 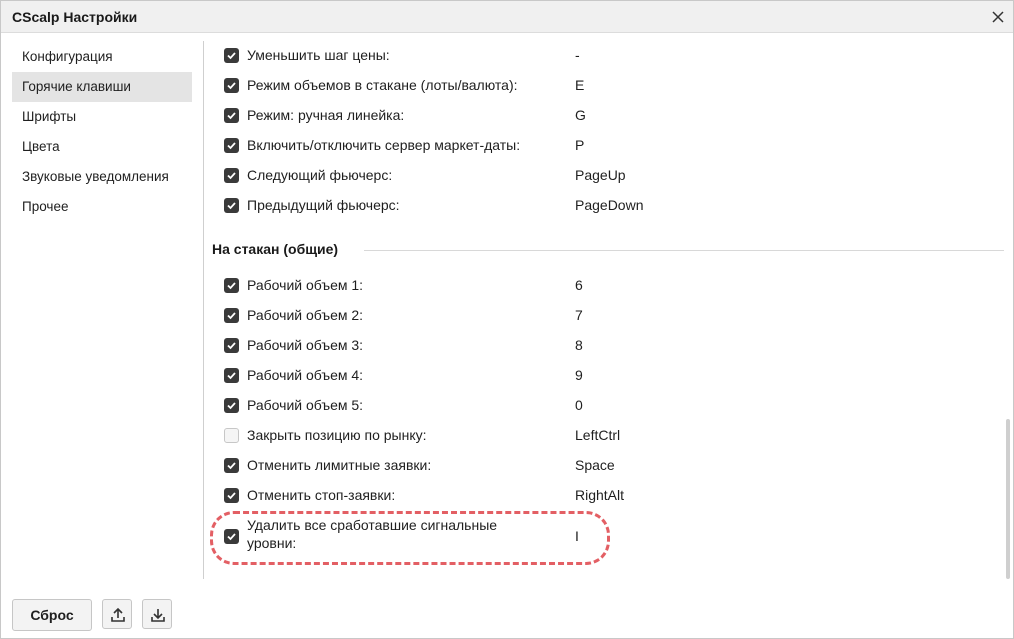 What do you see at coordinates (635, 85) in the screenshot?
I see `hotkey-value: E` at bounding box center [635, 85].